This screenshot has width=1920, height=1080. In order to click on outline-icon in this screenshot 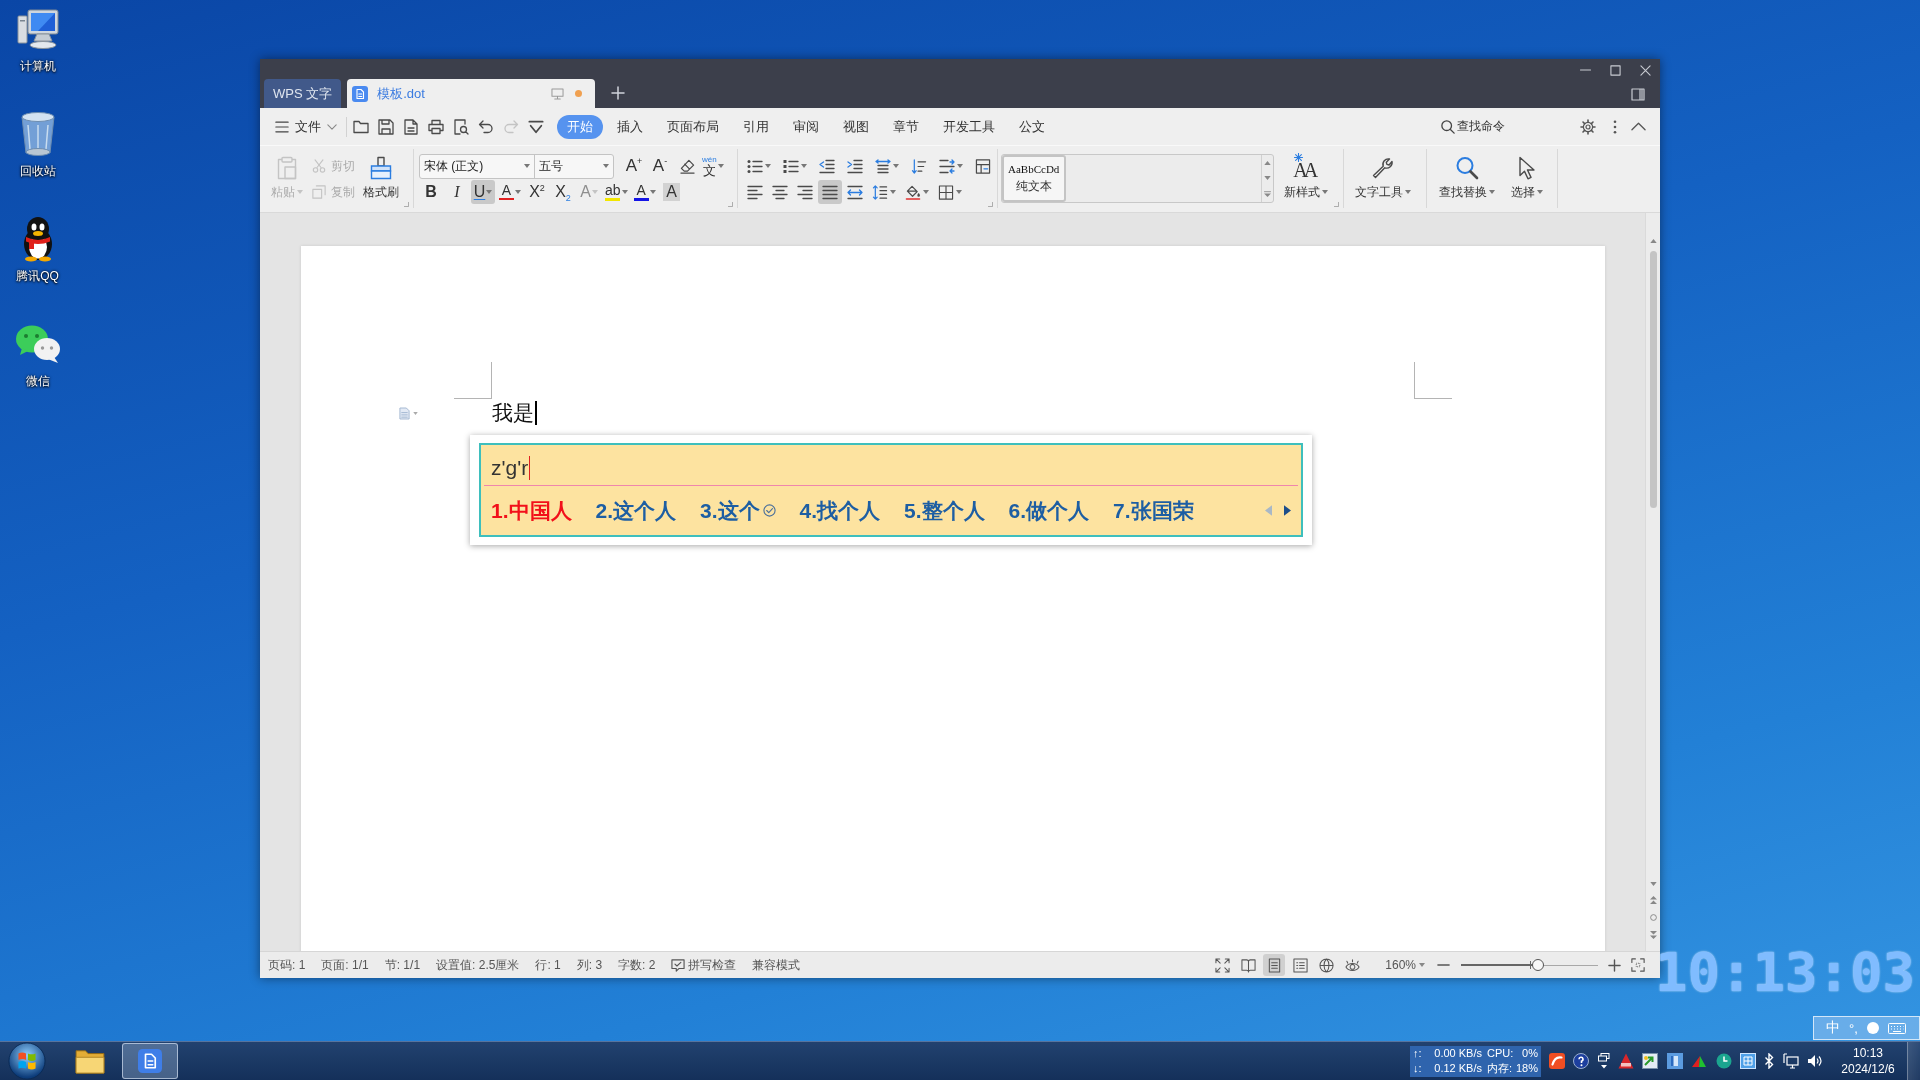, I will do `click(1300, 965)`.